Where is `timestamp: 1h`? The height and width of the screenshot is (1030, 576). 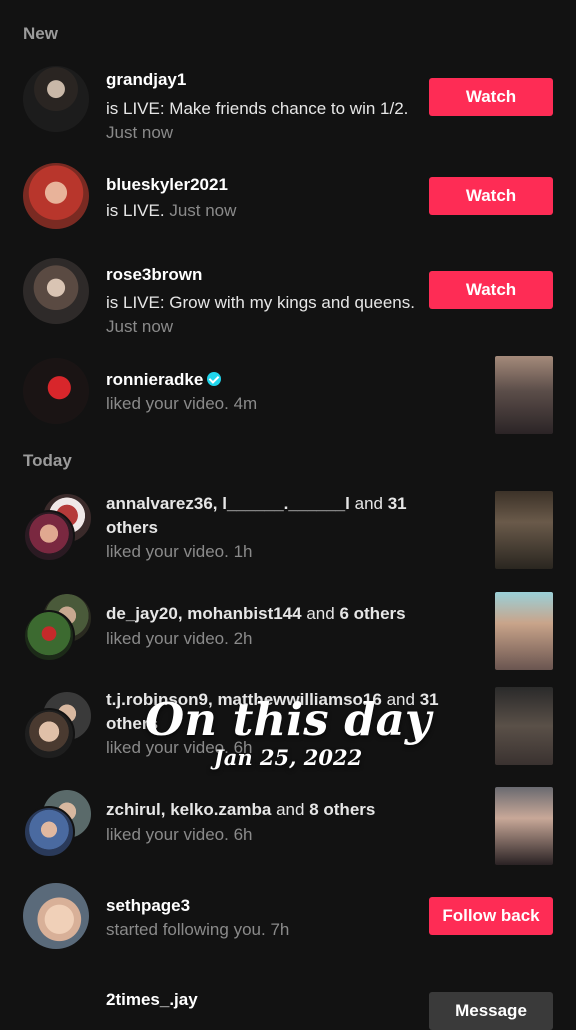
timestamp: 1h is located at coordinates (243, 551).